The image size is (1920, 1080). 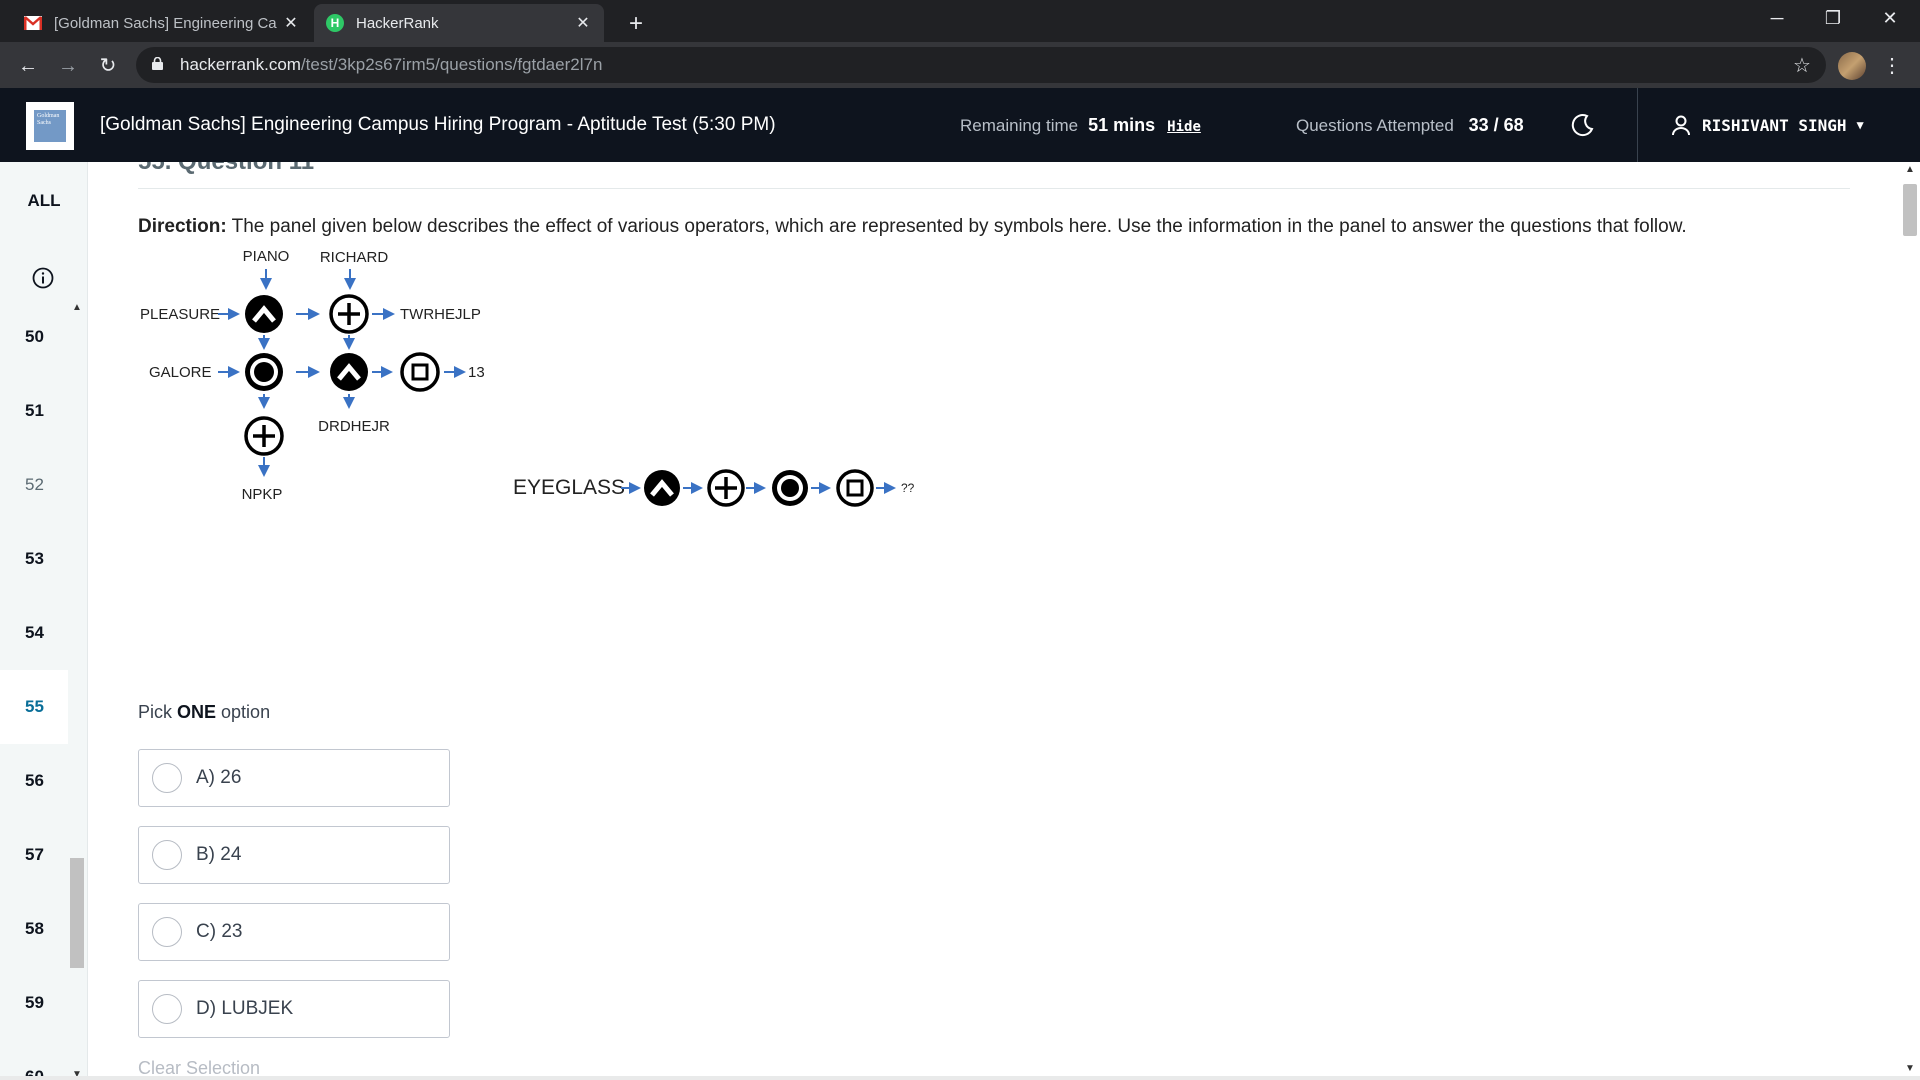 I want to click on browser-tab-hackerrank: H HackerRank ✕, so click(x=459, y=23).